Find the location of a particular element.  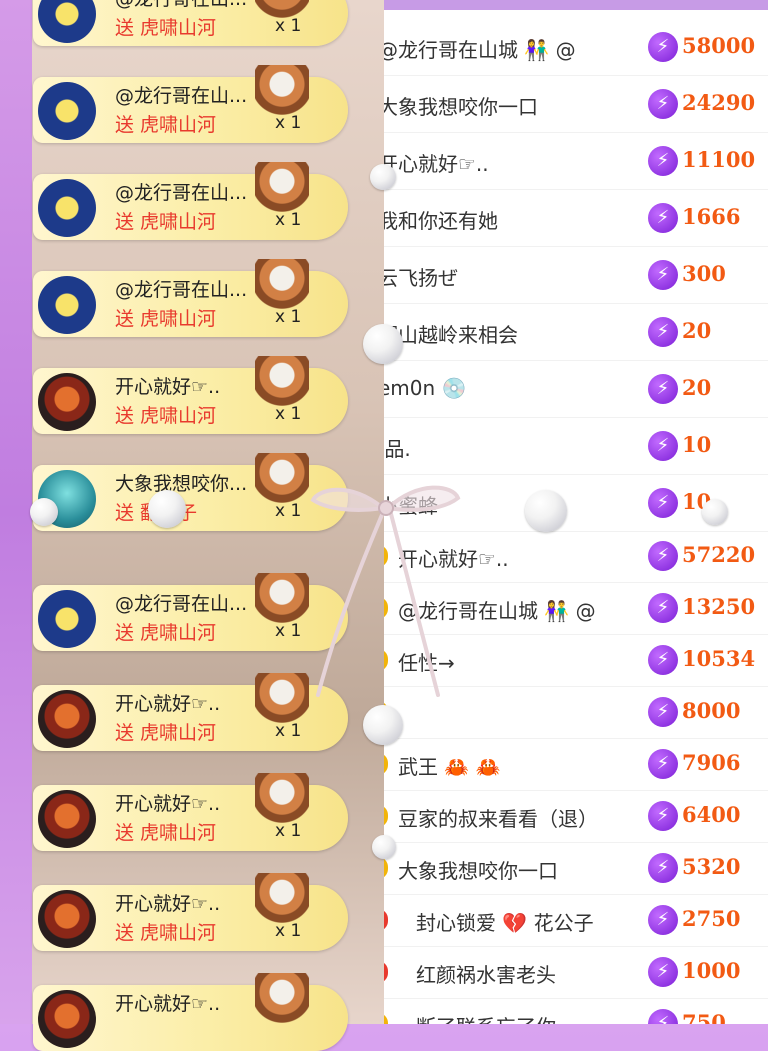

tiger-gift-icon is located at coordinates (282, 1005).